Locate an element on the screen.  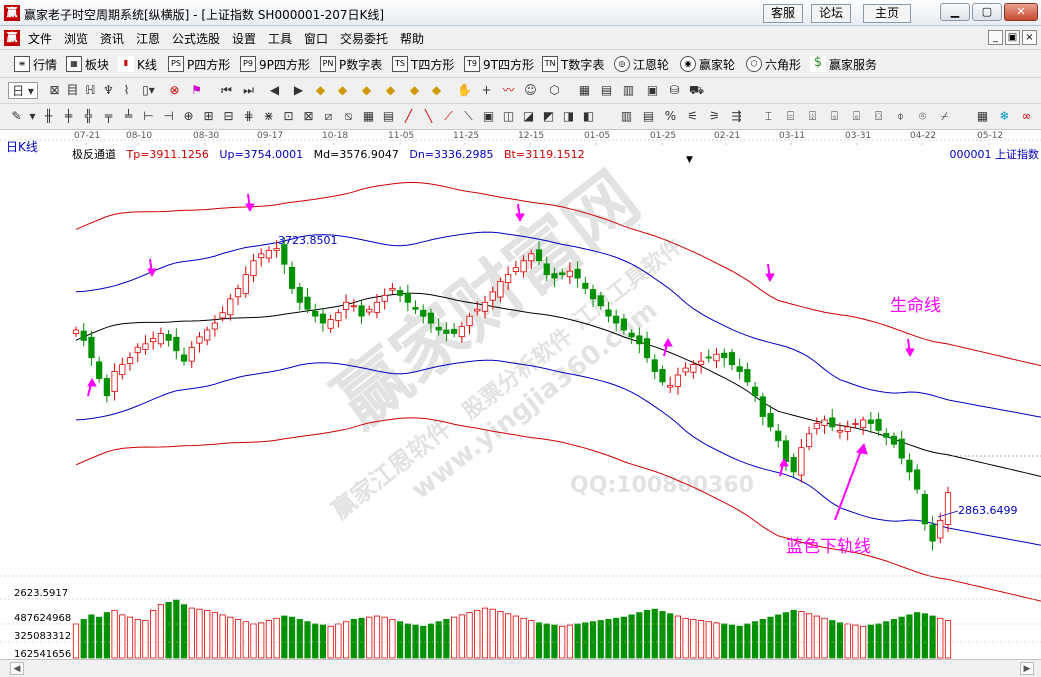
drawtool-35-icon: ⌸ is located at coordinates (790, 116).